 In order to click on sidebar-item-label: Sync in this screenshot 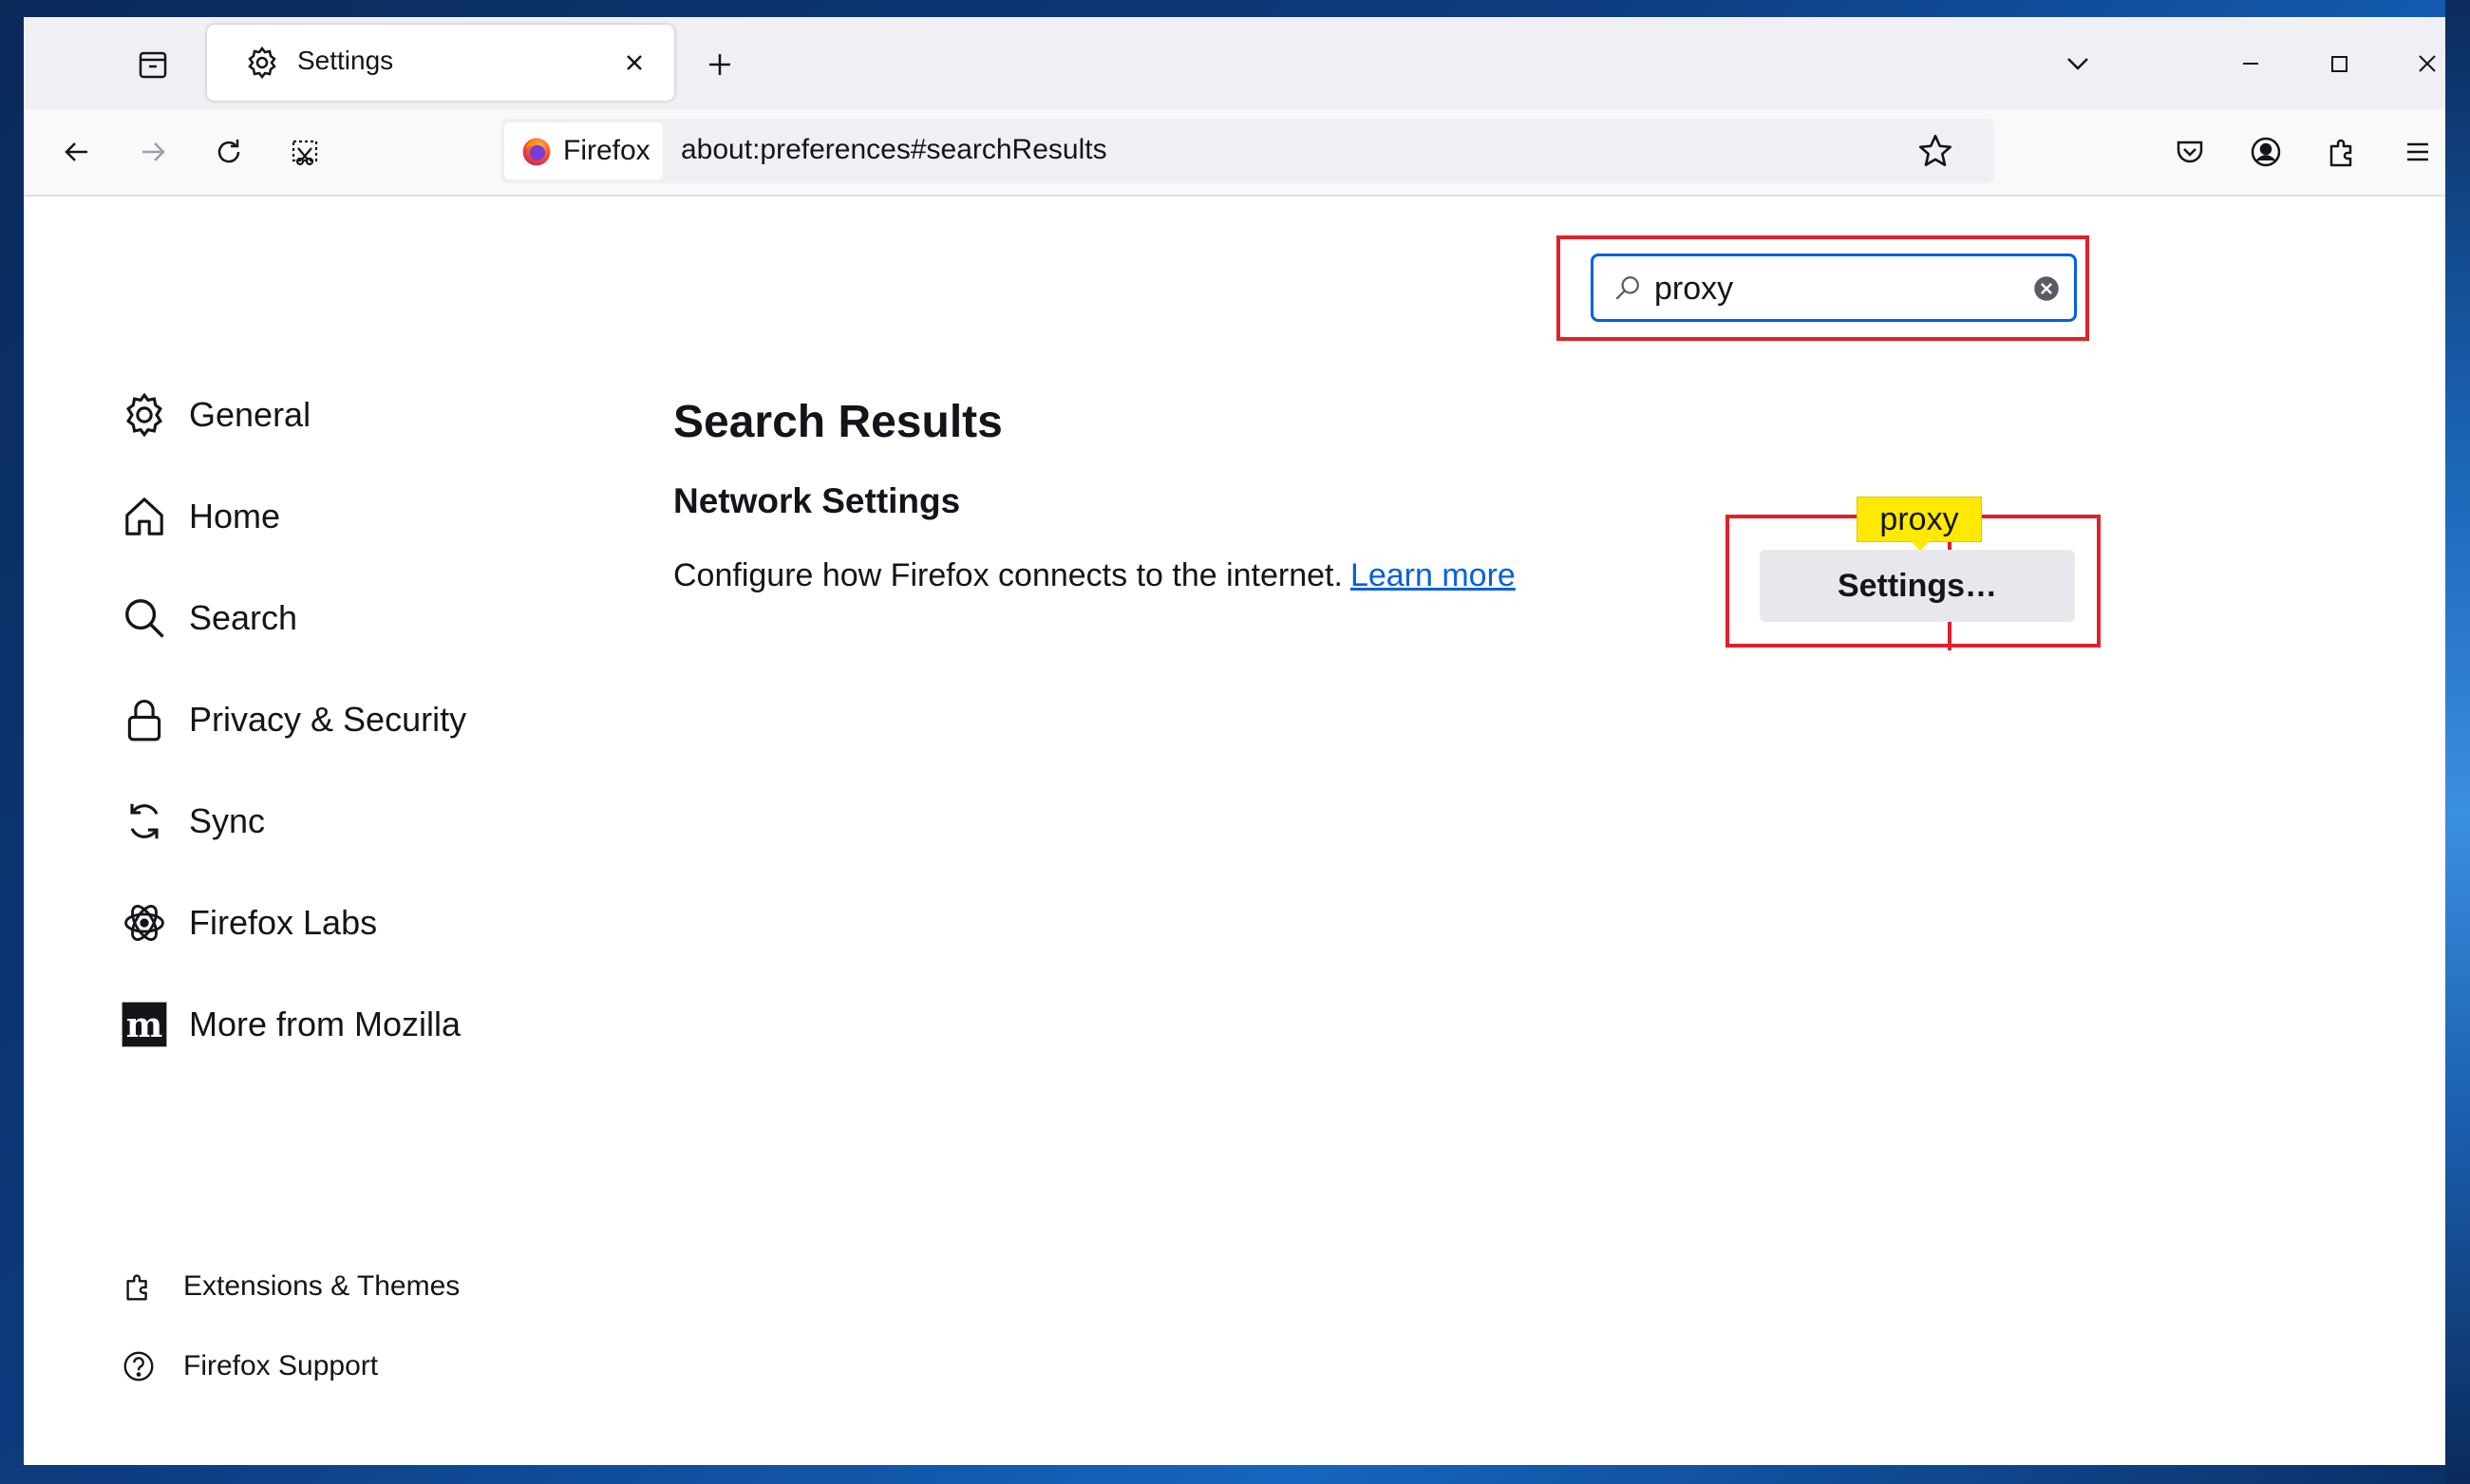, I will do `click(228, 820)`.